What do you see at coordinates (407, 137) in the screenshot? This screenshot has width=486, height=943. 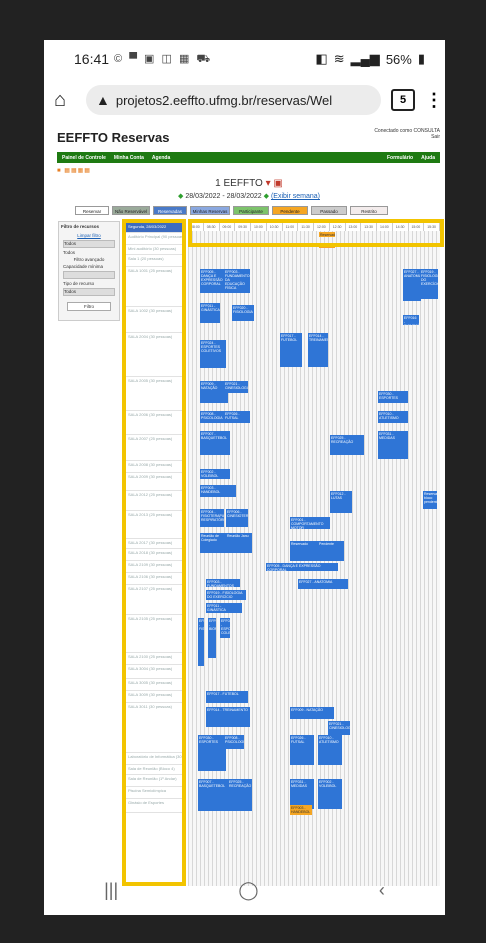 I see `logout-link: Sair` at bounding box center [407, 137].